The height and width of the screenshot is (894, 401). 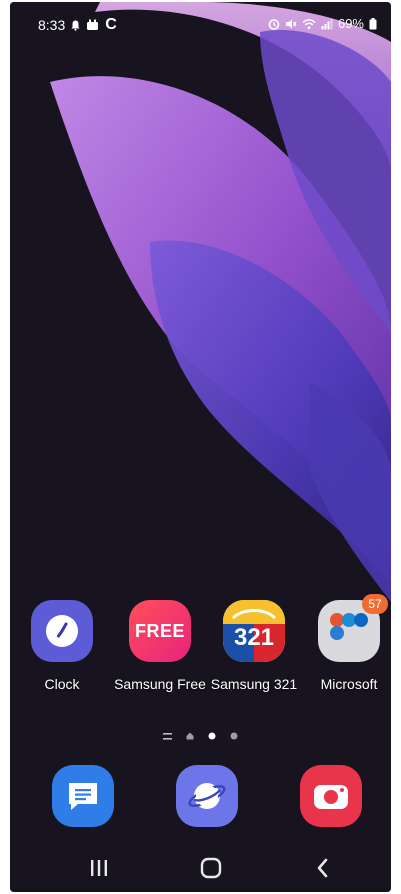 I want to click on recent-apps-icon, so click(x=99, y=868).